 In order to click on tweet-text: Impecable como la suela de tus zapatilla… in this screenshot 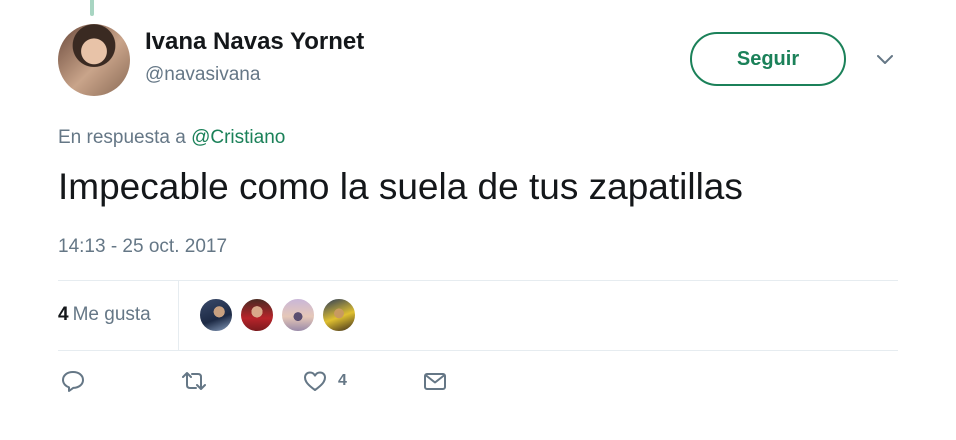, I will do `click(400, 186)`.